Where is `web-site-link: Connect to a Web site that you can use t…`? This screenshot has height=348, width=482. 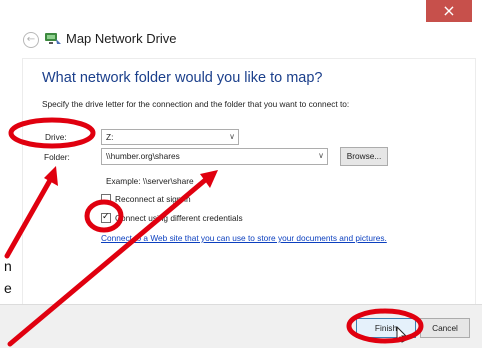 web-site-link: Connect to a Web site that you can use t… is located at coordinates (244, 238).